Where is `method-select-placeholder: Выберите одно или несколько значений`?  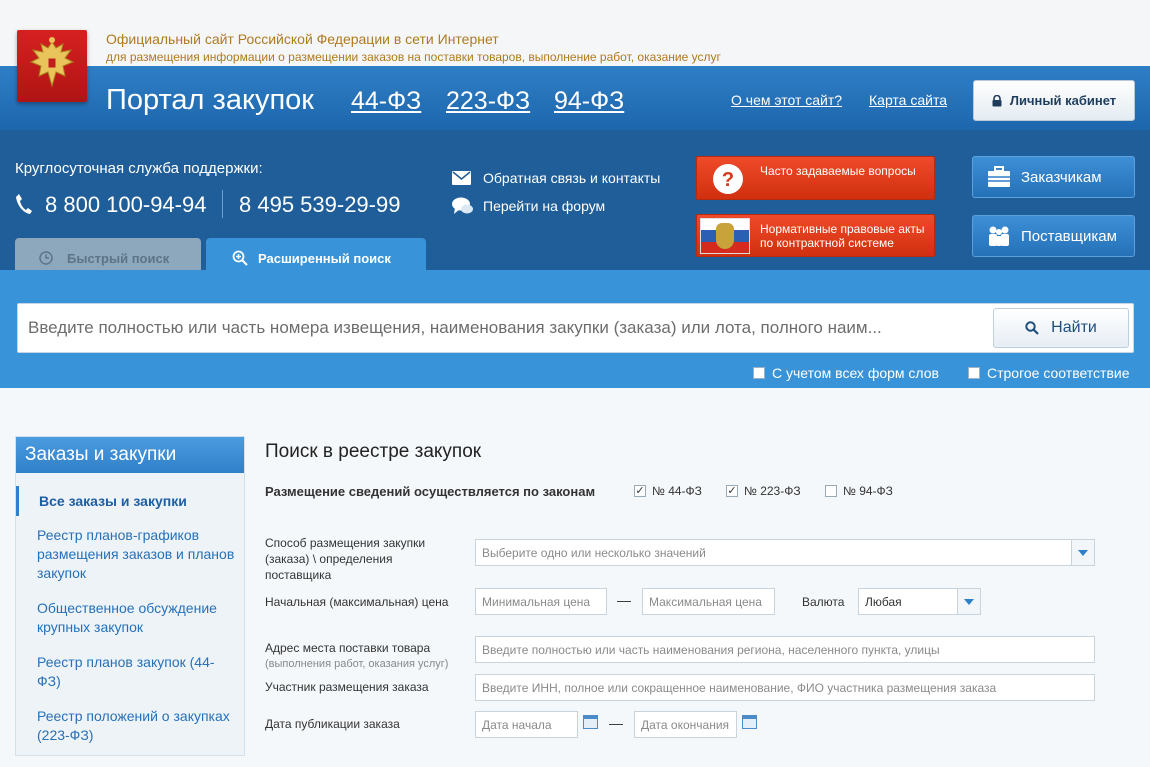 method-select-placeholder: Выберите одно или несколько значений is located at coordinates (594, 553).